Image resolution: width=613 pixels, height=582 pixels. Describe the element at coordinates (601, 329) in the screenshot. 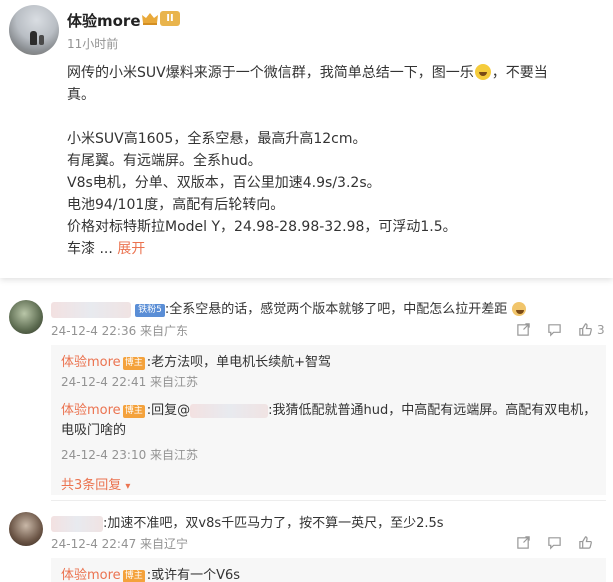

I see `like-count: 3` at that location.